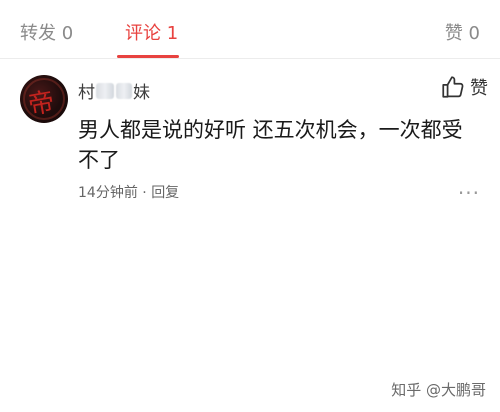  Describe the element at coordinates (148, 56) in the screenshot. I see `active-tab-indicator` at that location.